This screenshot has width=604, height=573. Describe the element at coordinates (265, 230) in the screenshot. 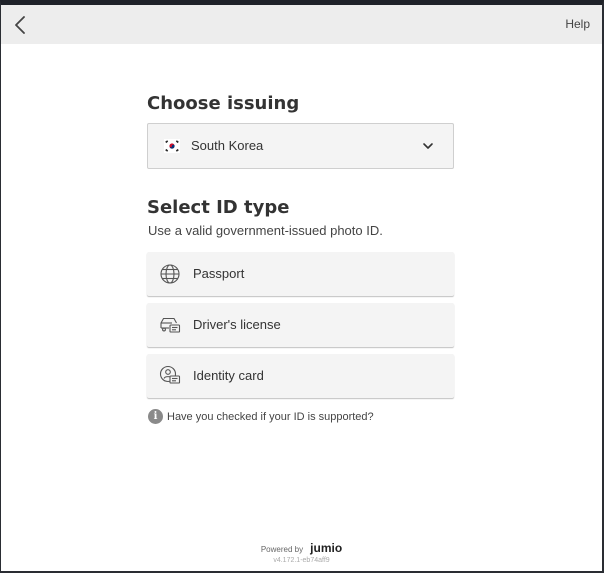

I see `id-type-subtitle: Use a valid government-issued photo ID.` at that location.